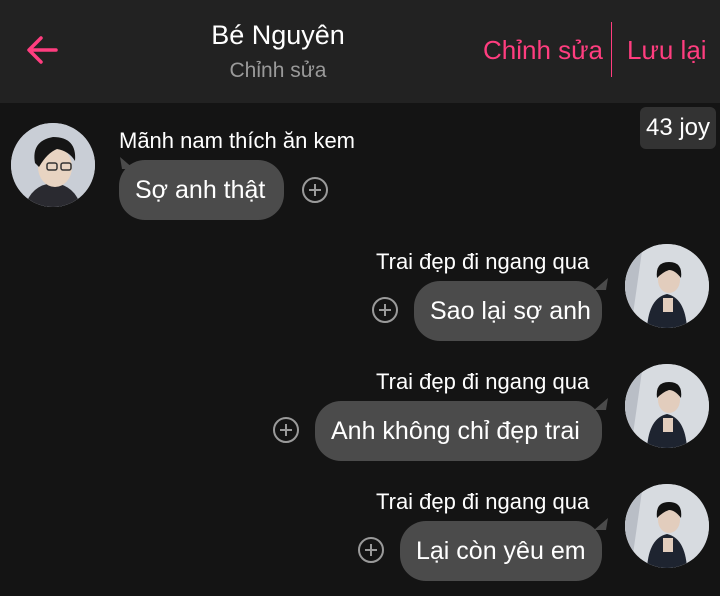 The width and height of the screenshot is (720, 596). What do you see at coordinates (501, 551) in the screenshot?
I see `message-bubble: Lại còn yêu em` at bounding box center [501, 551].